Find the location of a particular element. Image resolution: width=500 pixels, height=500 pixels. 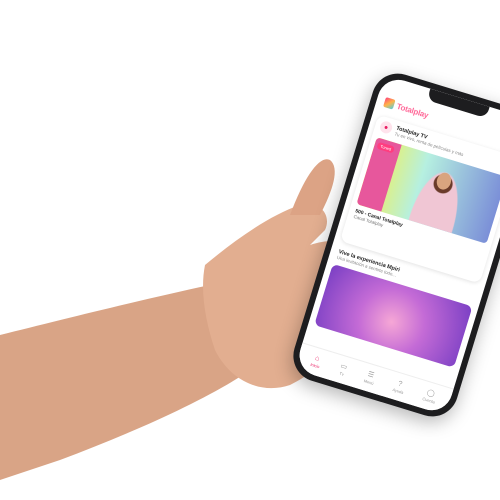

presenter-image is located at coordinates (439, 196).